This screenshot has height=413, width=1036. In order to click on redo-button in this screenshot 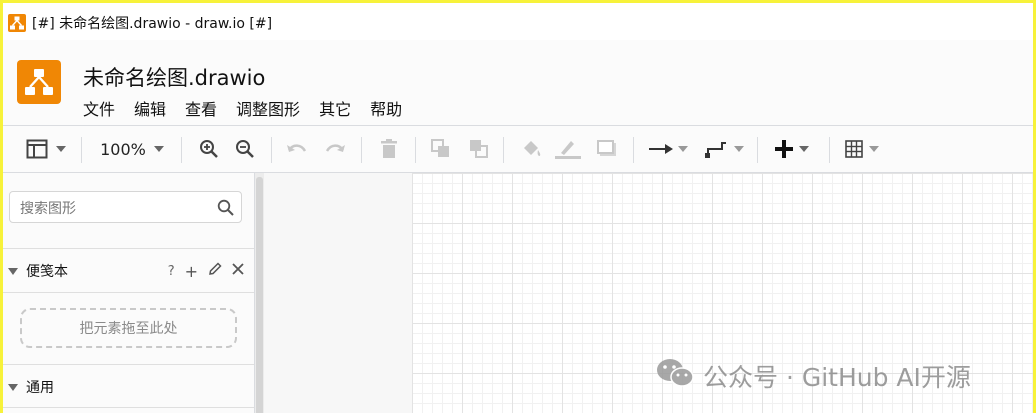, I will do `click(335, 149)`.